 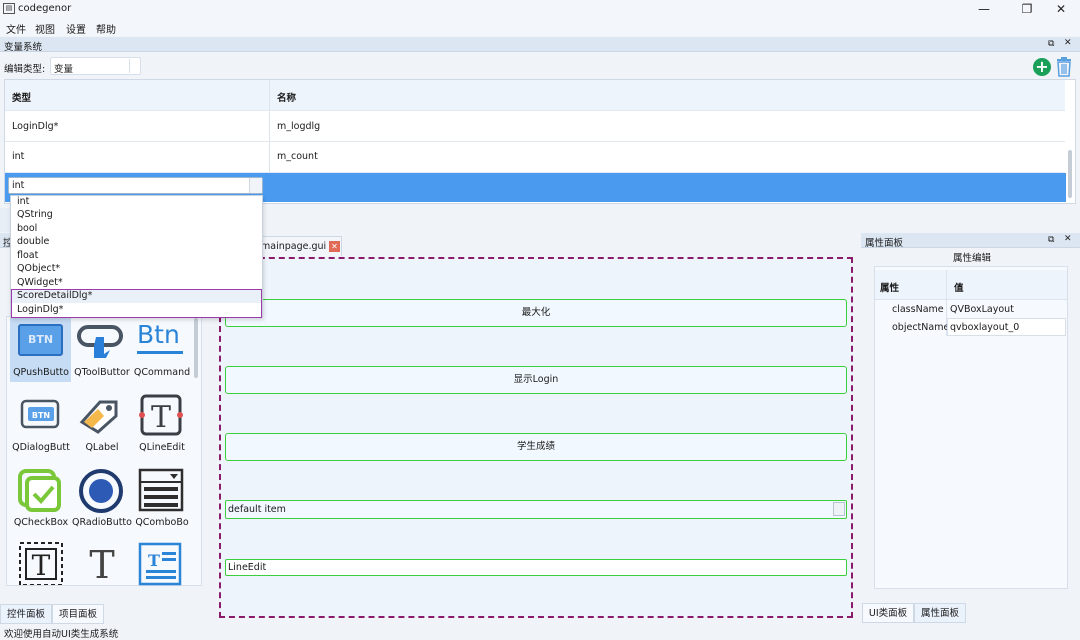 I want to click on commandlink-icon-text: Btn, so click(x=158, y=334).